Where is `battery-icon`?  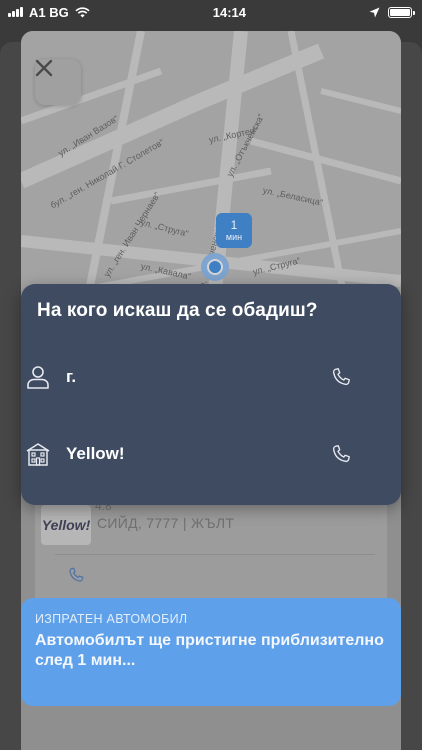 battery-icon is located at coordinates (401, 12).